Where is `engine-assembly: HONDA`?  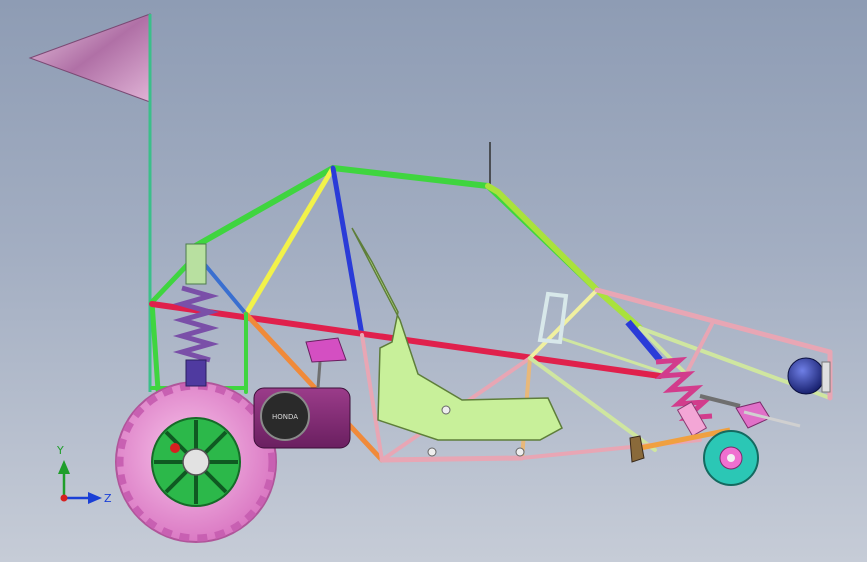
engine-assembly: HONDA is located at coordinates (302, 393).